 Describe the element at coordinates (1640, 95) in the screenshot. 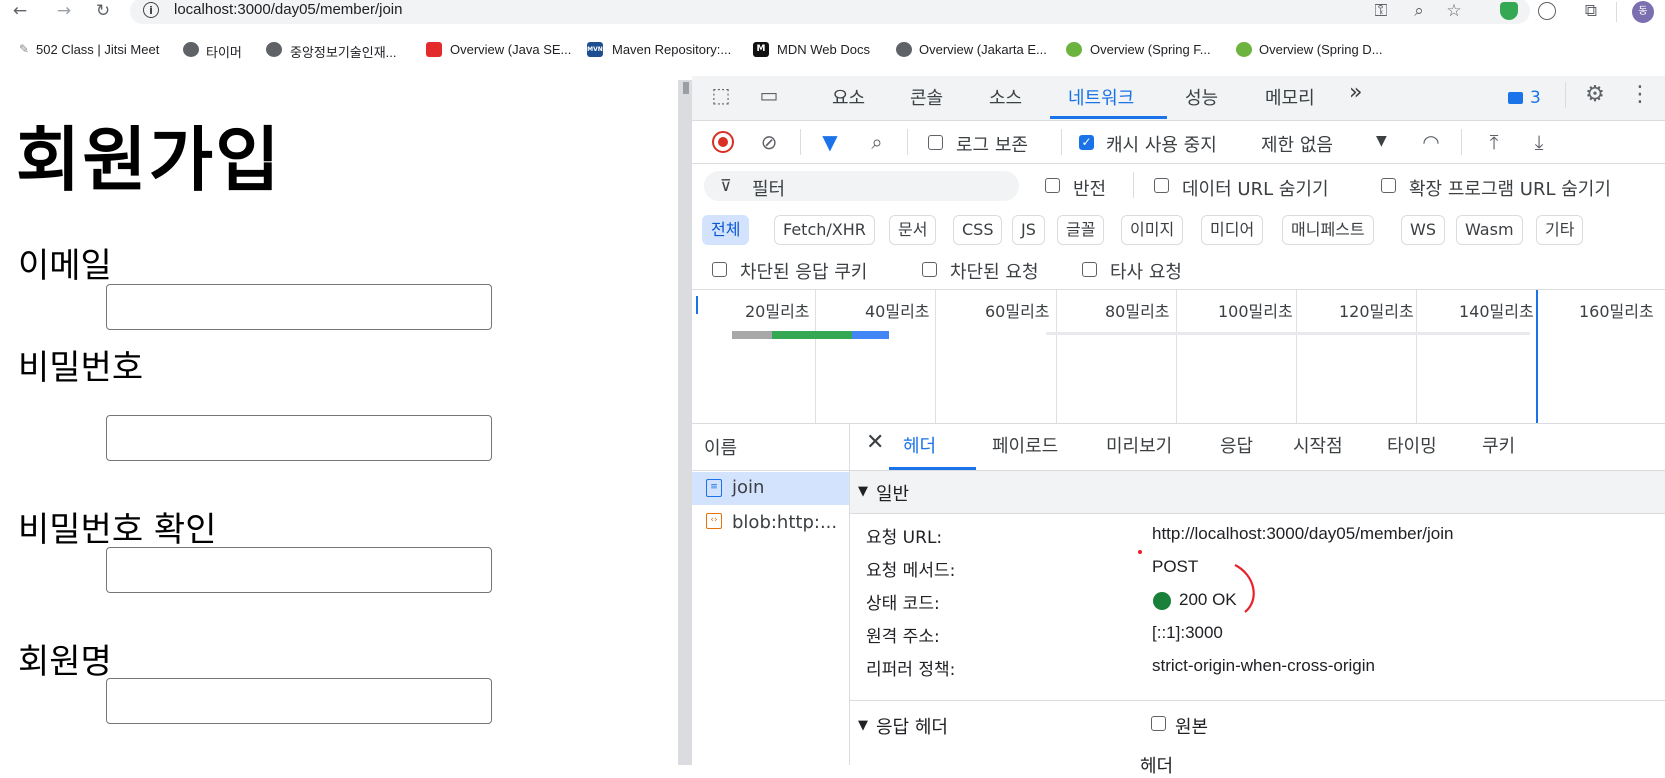

I see `kebab-menu-icon: ⋮` at that location.